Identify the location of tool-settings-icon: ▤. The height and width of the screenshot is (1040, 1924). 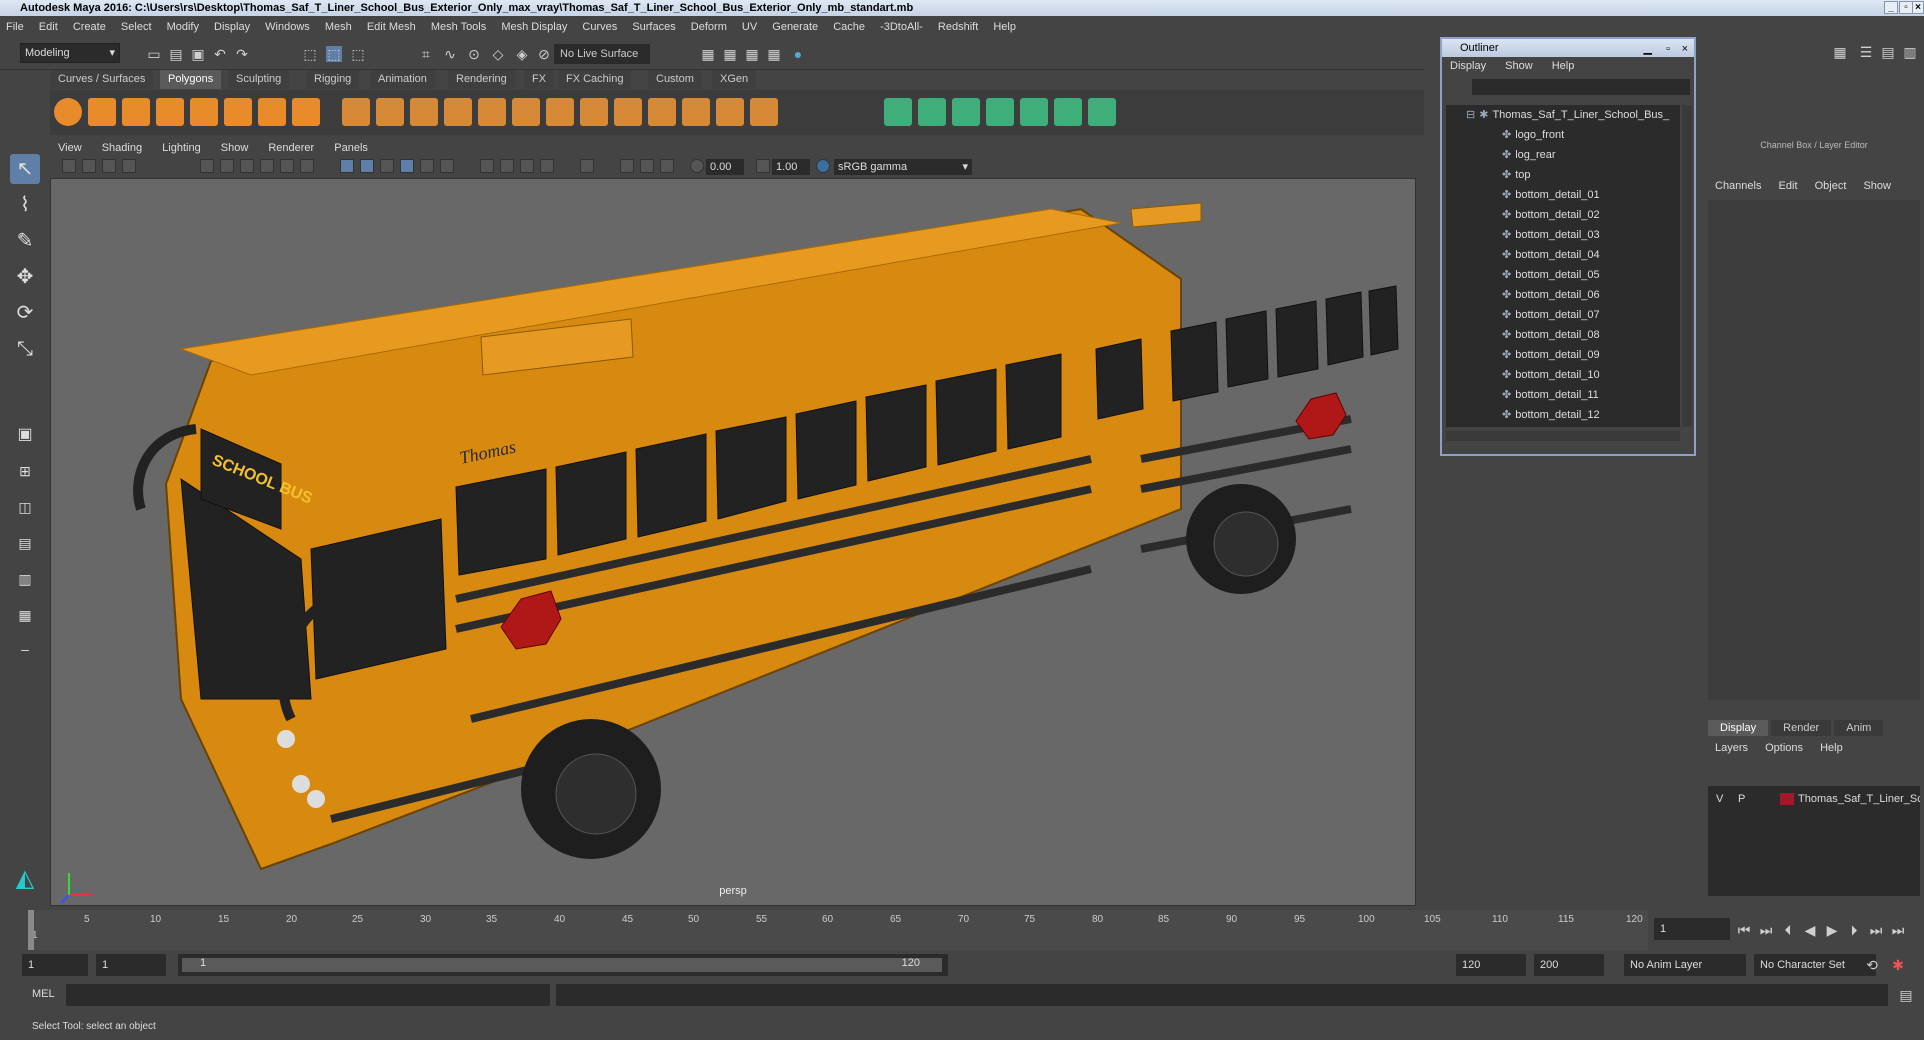
(1888, 52).